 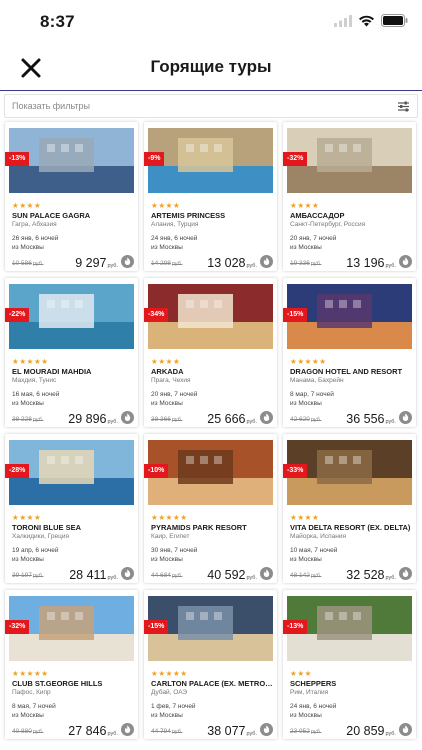 What do you see at coordinates (371, 575) in the screenshot?
I see `current-price: 32 528руб.` at bounding box center [371, 575].